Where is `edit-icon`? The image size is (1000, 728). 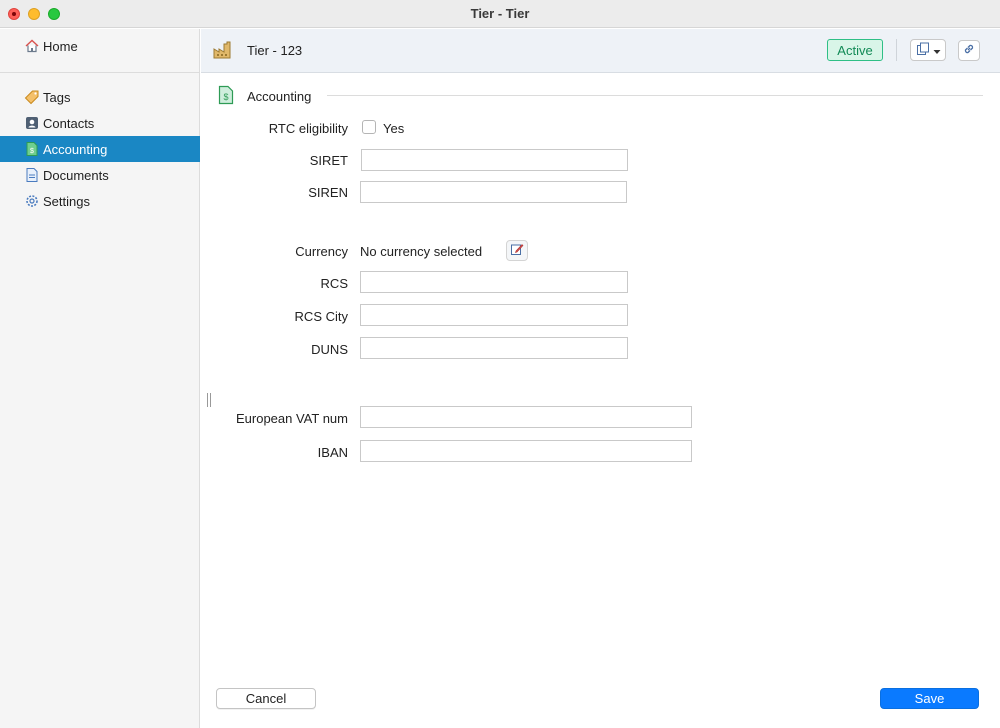
edit-icon is located at coordinates (517, 250).